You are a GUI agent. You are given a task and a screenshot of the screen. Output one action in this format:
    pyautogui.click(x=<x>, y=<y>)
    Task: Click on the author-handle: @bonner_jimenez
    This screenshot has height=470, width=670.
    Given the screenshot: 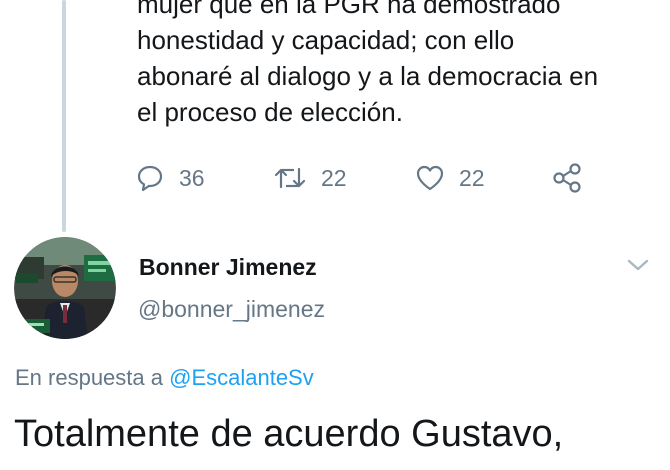 What is the action you would take?
    pyautogui.click(x=231, y=309)
    